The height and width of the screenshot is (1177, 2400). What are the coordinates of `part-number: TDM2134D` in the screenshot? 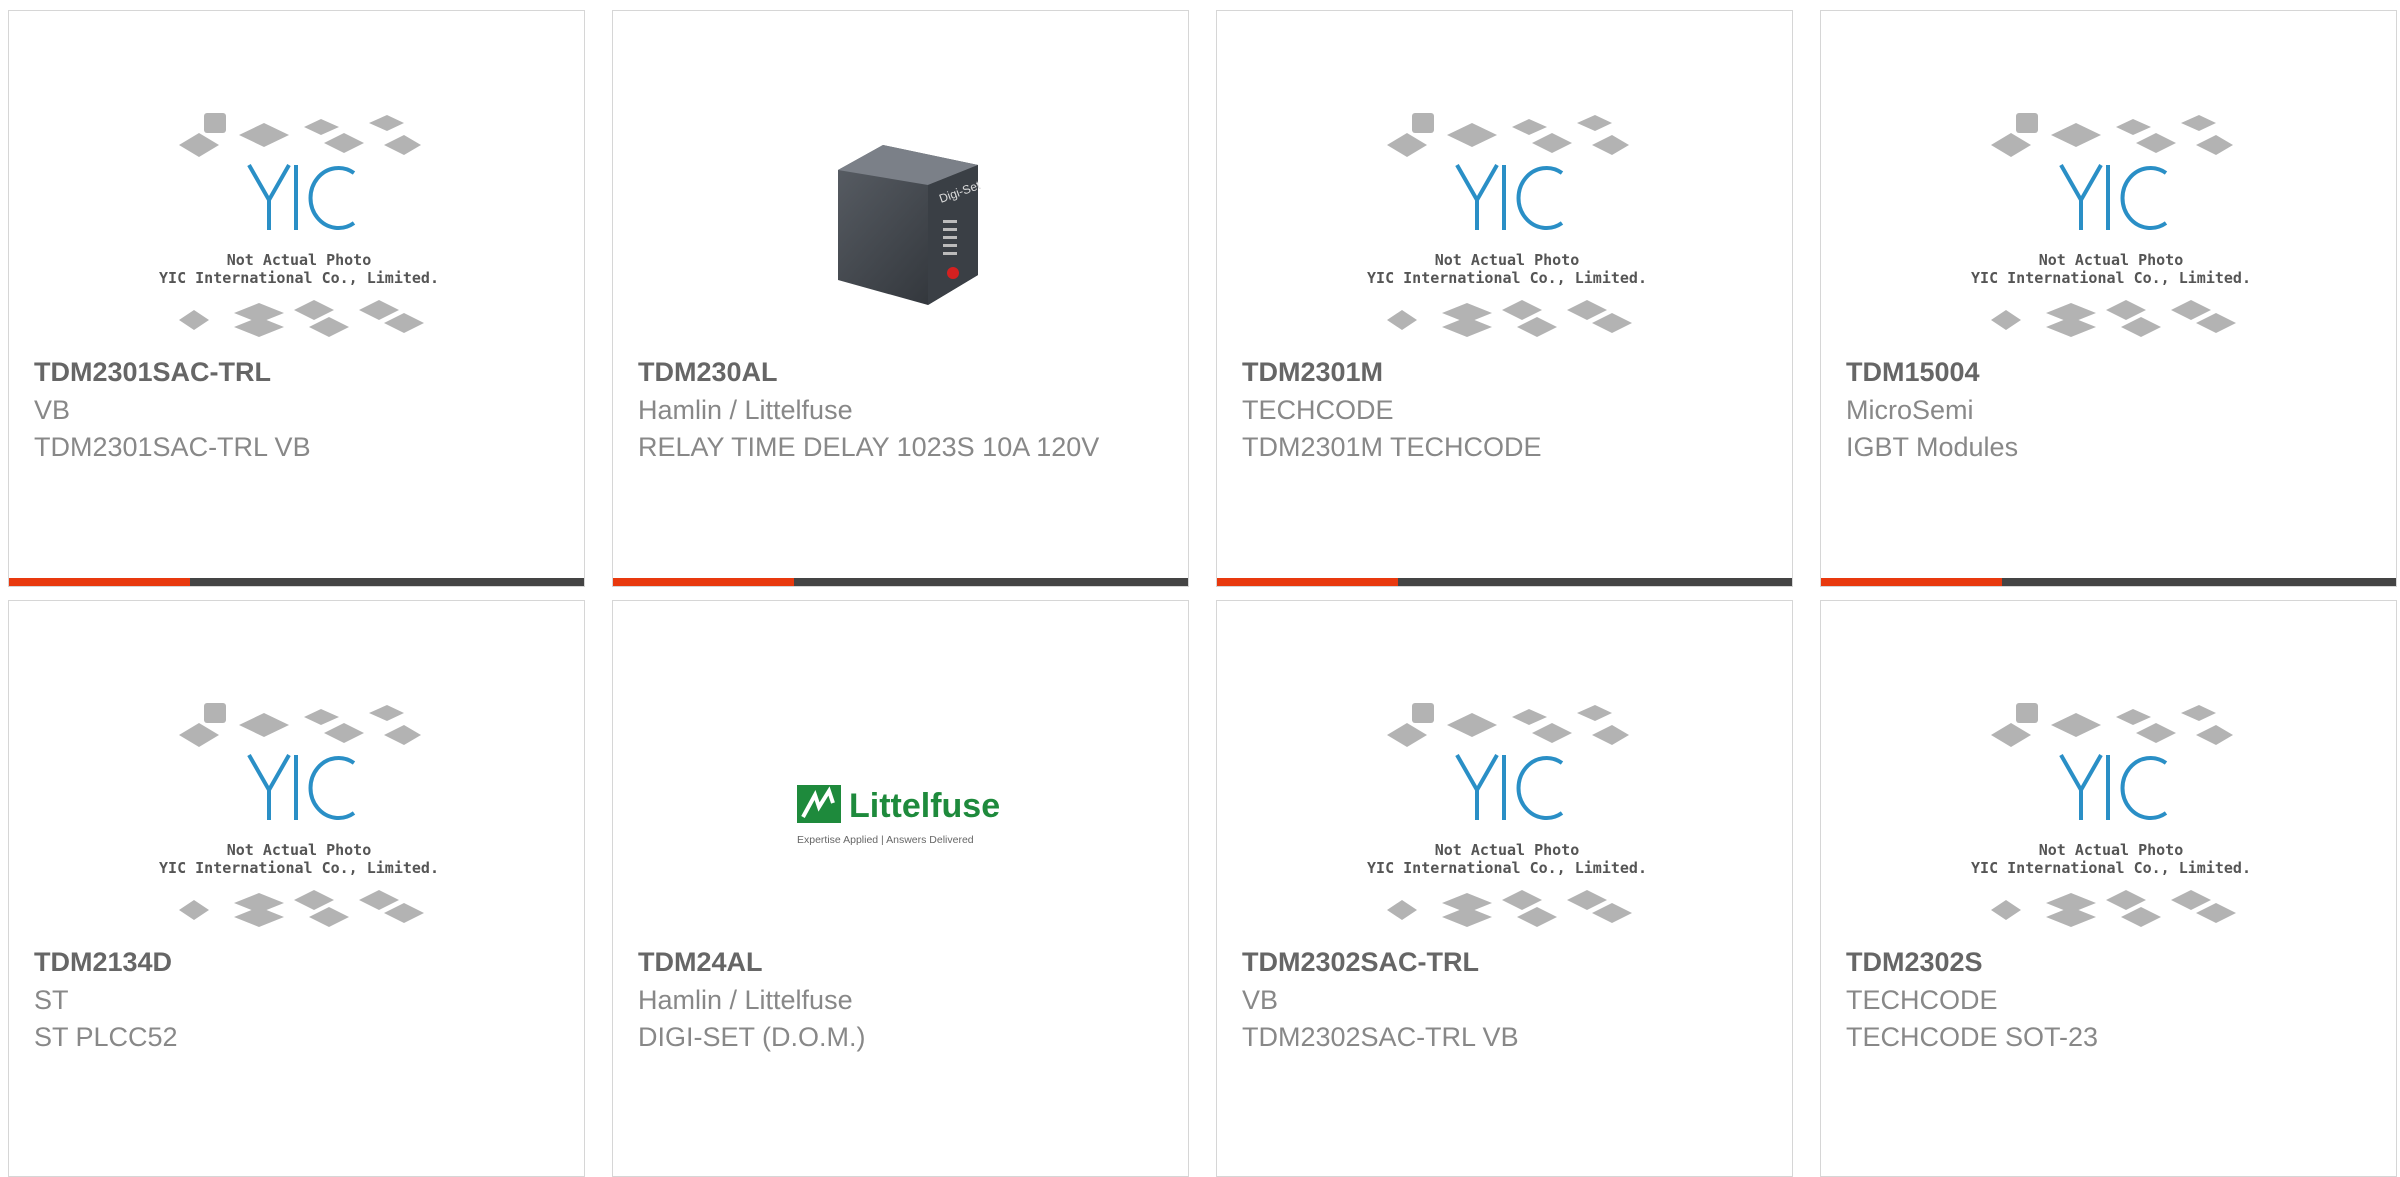 It's located at (294, 962).